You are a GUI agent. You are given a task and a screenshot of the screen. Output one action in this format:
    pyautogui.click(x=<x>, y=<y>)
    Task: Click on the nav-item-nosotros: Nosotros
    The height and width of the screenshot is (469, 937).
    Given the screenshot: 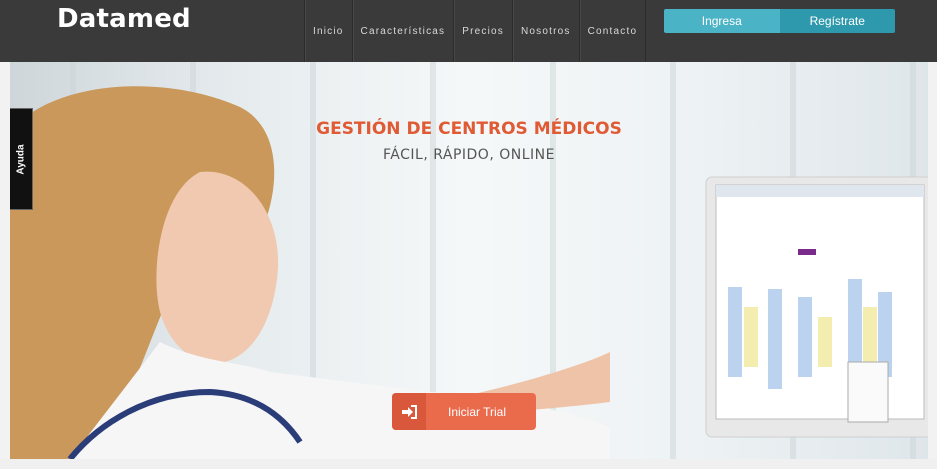 What is the action you would take?
    pyautogui.click(x=545, y=31)
    